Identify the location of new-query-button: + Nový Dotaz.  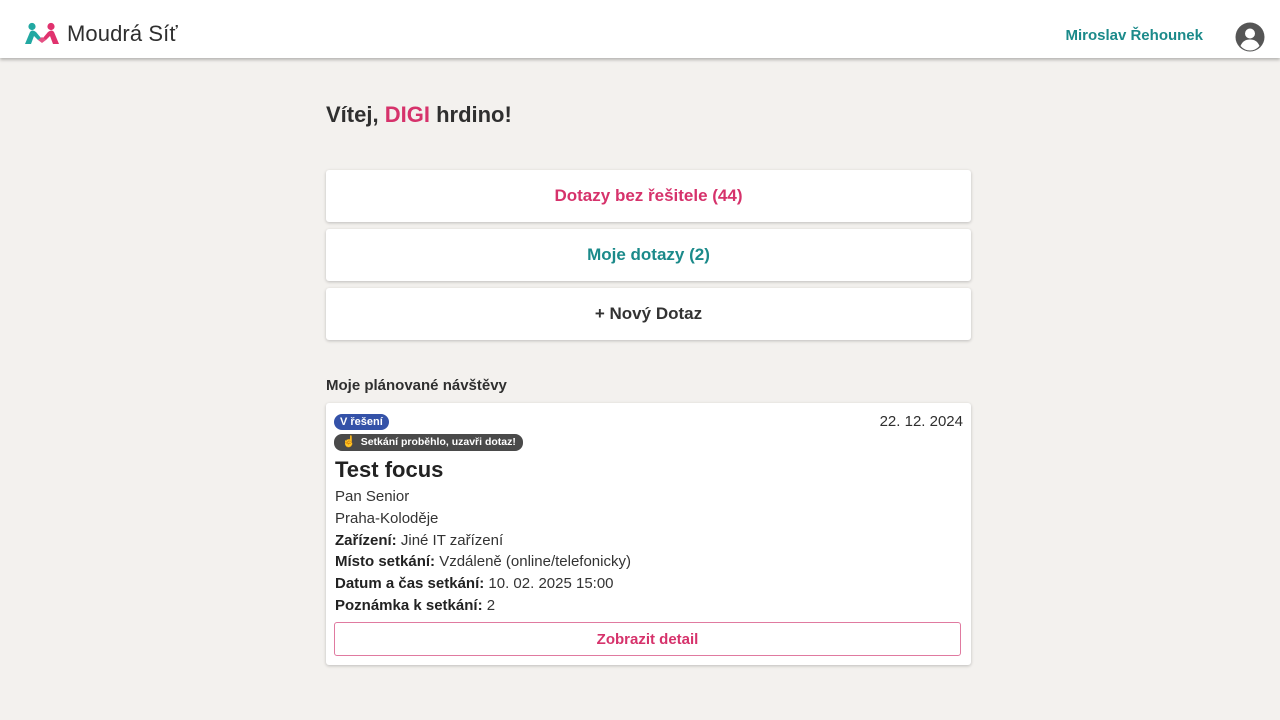
(648, 314).